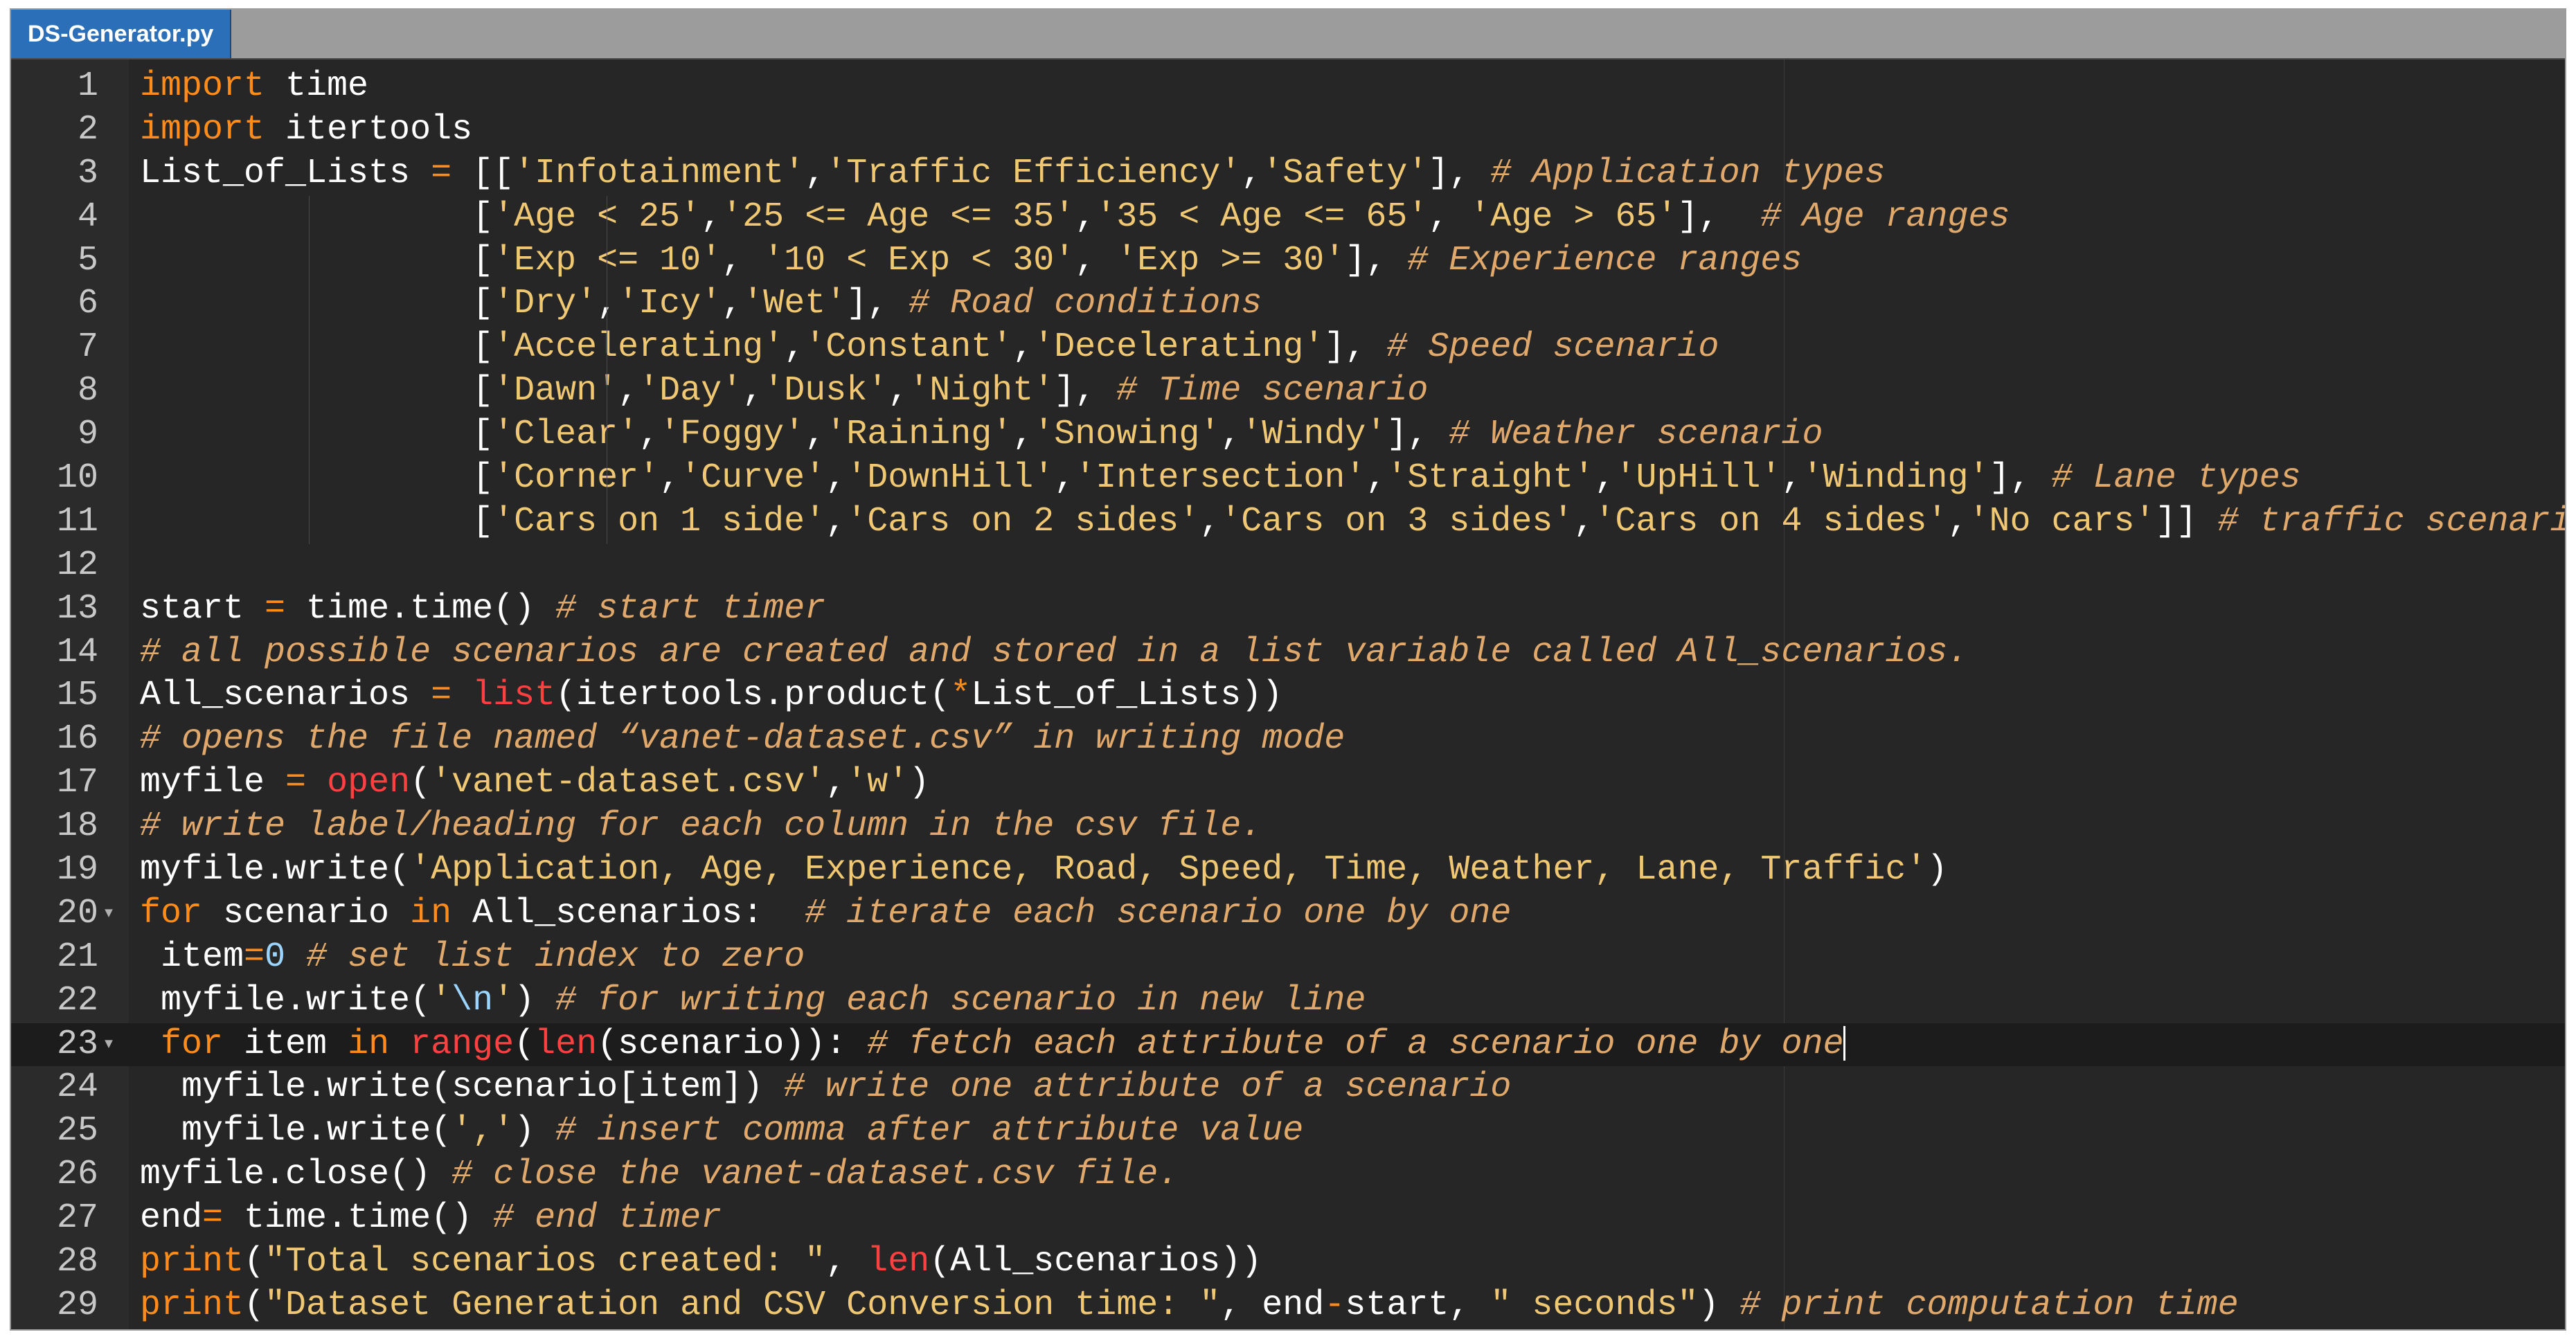  I want to click on line-number: 21, so click(77, 957).